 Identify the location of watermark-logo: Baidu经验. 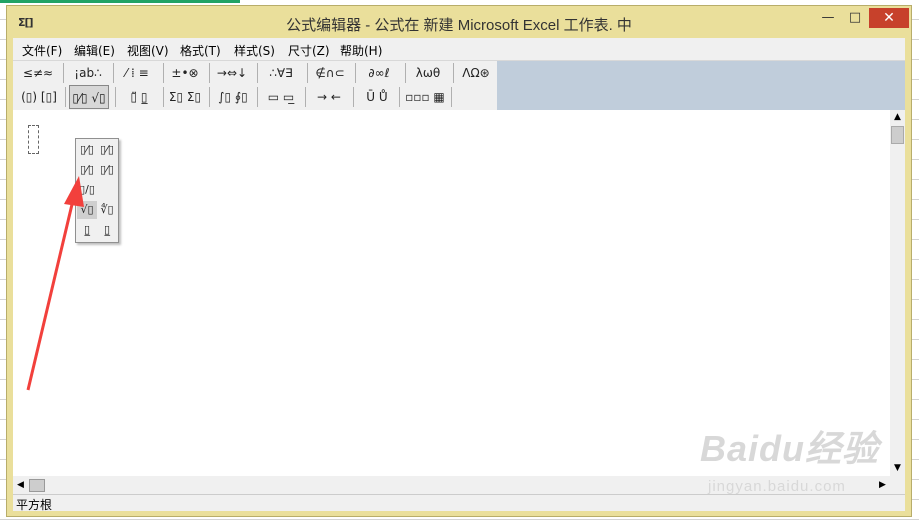
(790, 448).